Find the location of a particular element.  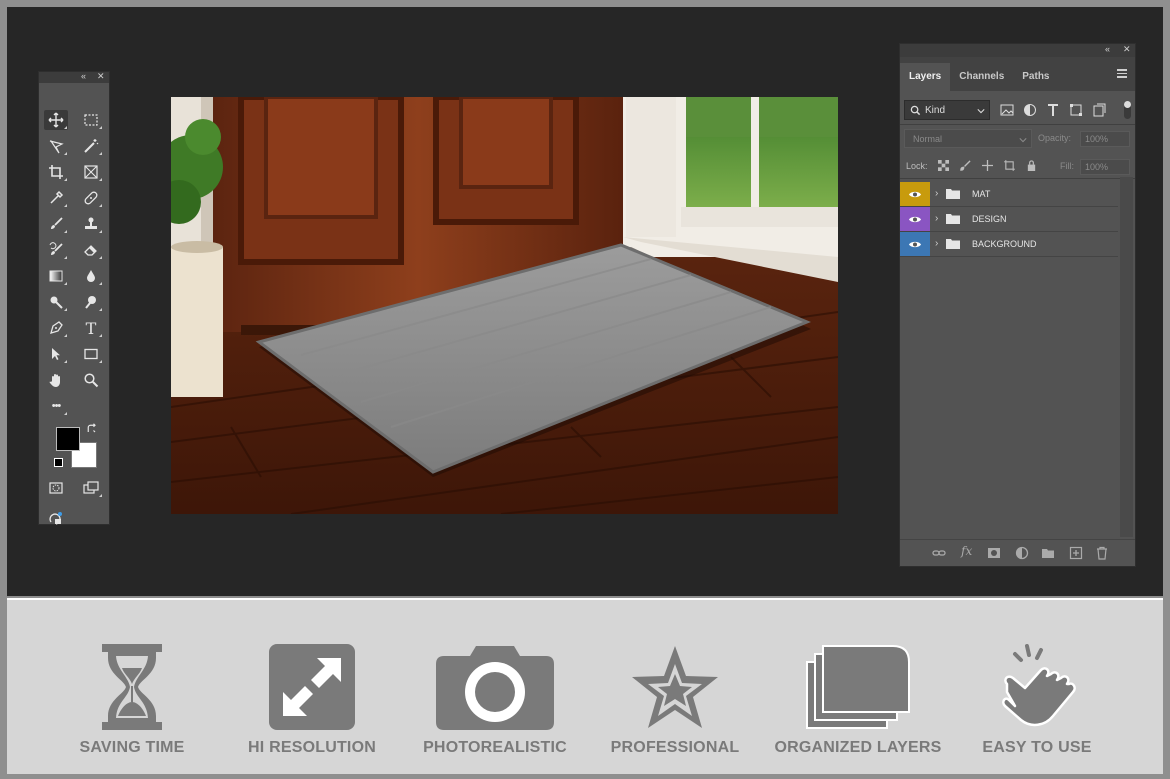

lock-label: Lock: is located at coordinates (917, 166).